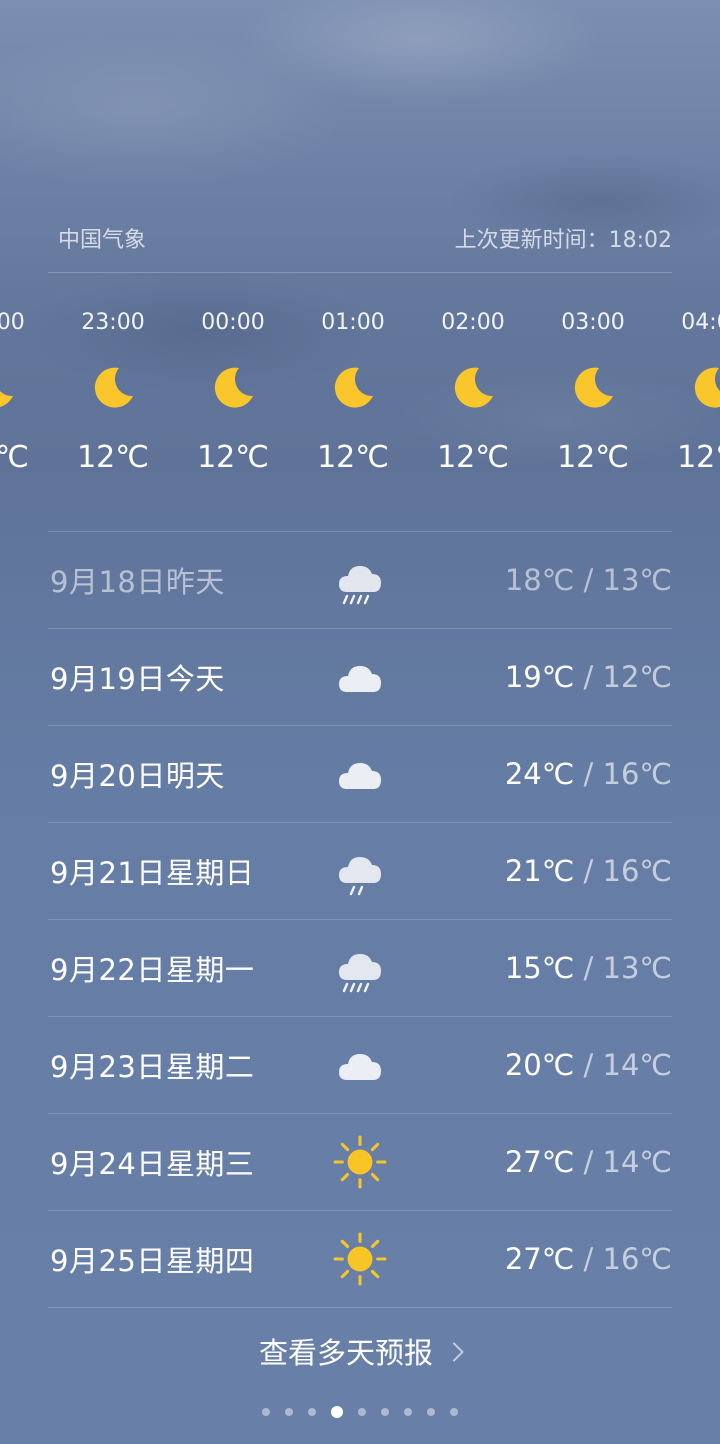 The height and width of the screenshot is (1444, 720). Describe the element at coordinates (152, 1164) in the screenshot. I see `day-date: 9月24日星期三` at that location.